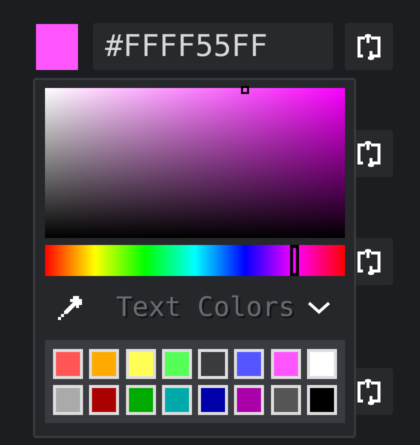 This screenshot has width=420, height=445. Describe the element at coordinates (318, 308) in the screenshot. I see `chevron-down-icon` at that location.